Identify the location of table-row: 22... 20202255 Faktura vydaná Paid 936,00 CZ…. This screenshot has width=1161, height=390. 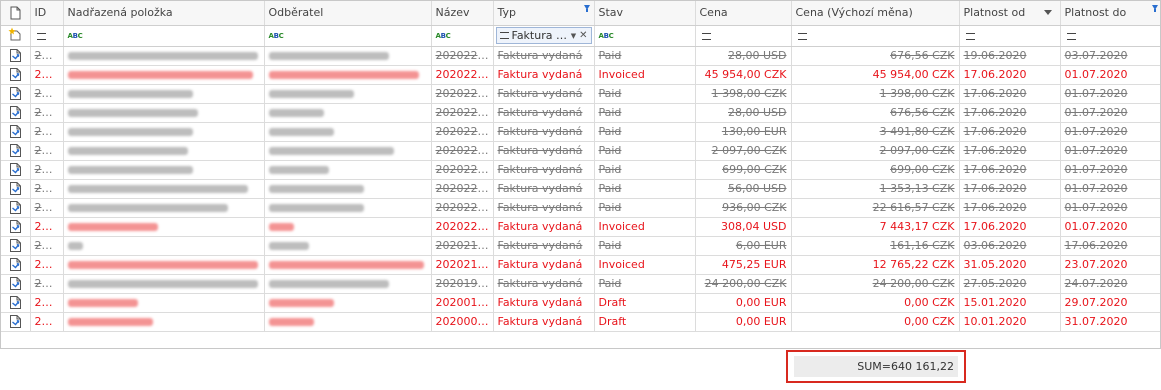
(580, 208).